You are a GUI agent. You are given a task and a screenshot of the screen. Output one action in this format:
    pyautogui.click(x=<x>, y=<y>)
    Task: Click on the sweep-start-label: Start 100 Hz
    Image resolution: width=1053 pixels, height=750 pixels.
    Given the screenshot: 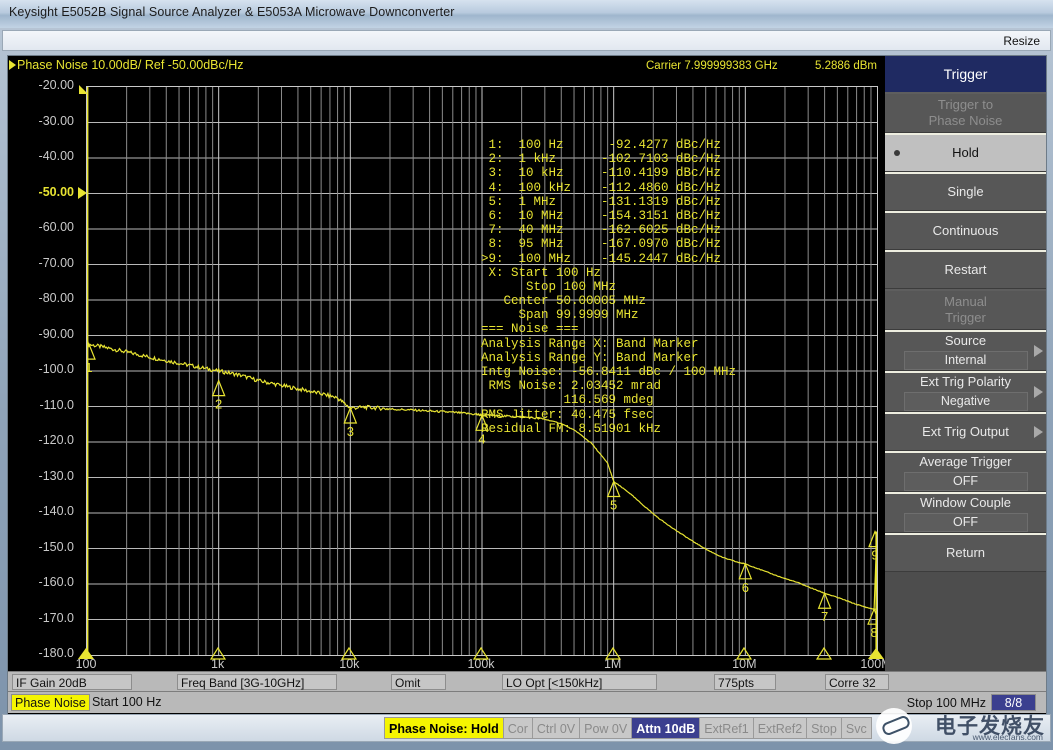 What is the action you would take?
    pyautogui.click(x=127, y=702)
    